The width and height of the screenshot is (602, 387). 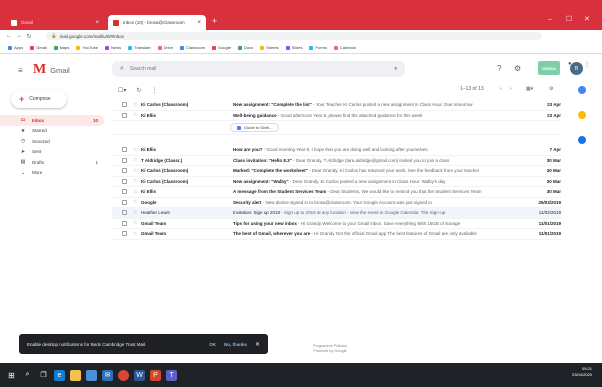 I want to click on no-thanks-button: No, thanks, so click(x=235, y=344).